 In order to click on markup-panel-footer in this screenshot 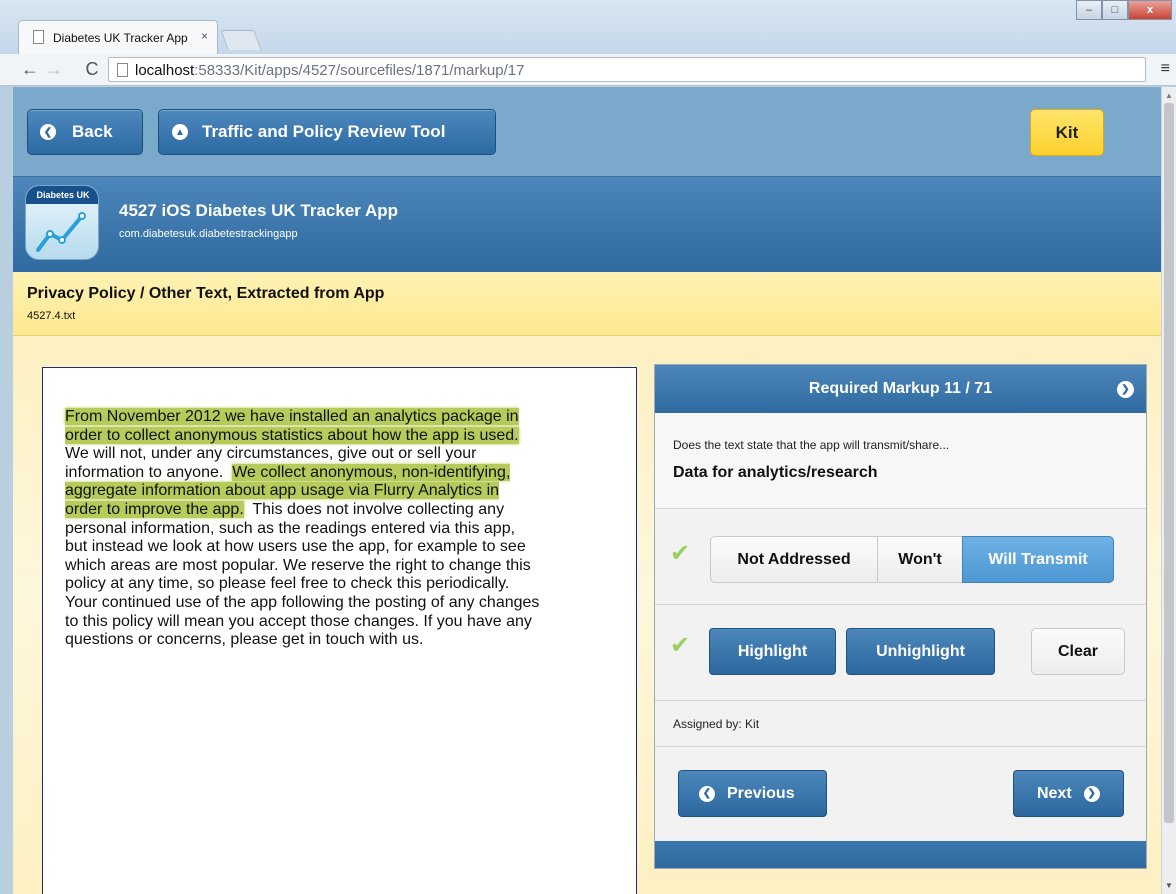, I will do `click(900, 854)`.